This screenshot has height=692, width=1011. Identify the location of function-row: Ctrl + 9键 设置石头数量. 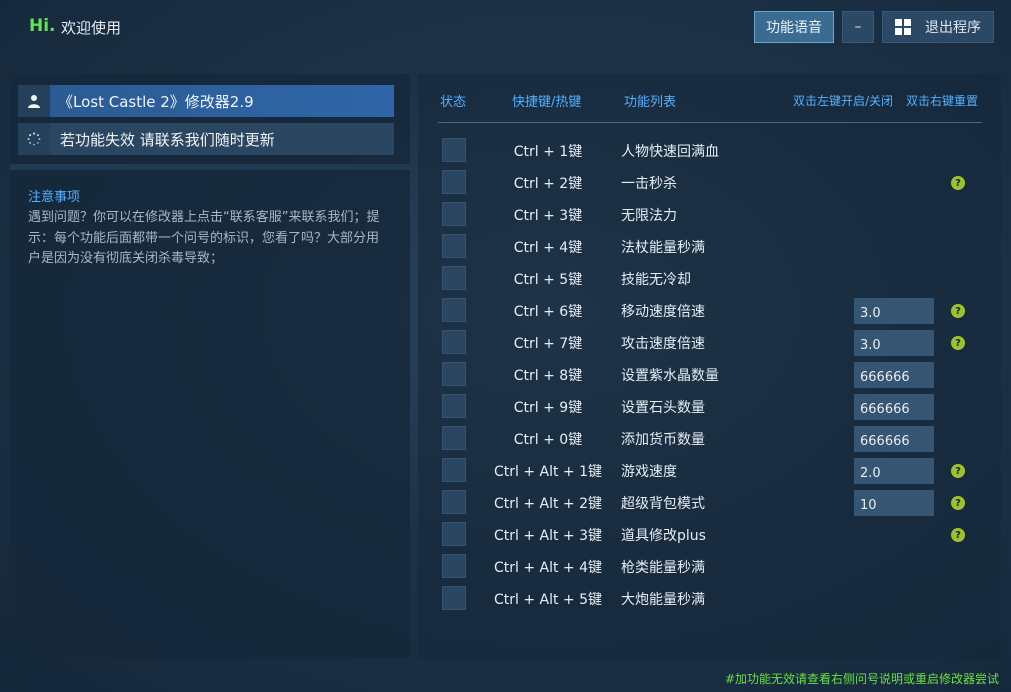
(709, 410).